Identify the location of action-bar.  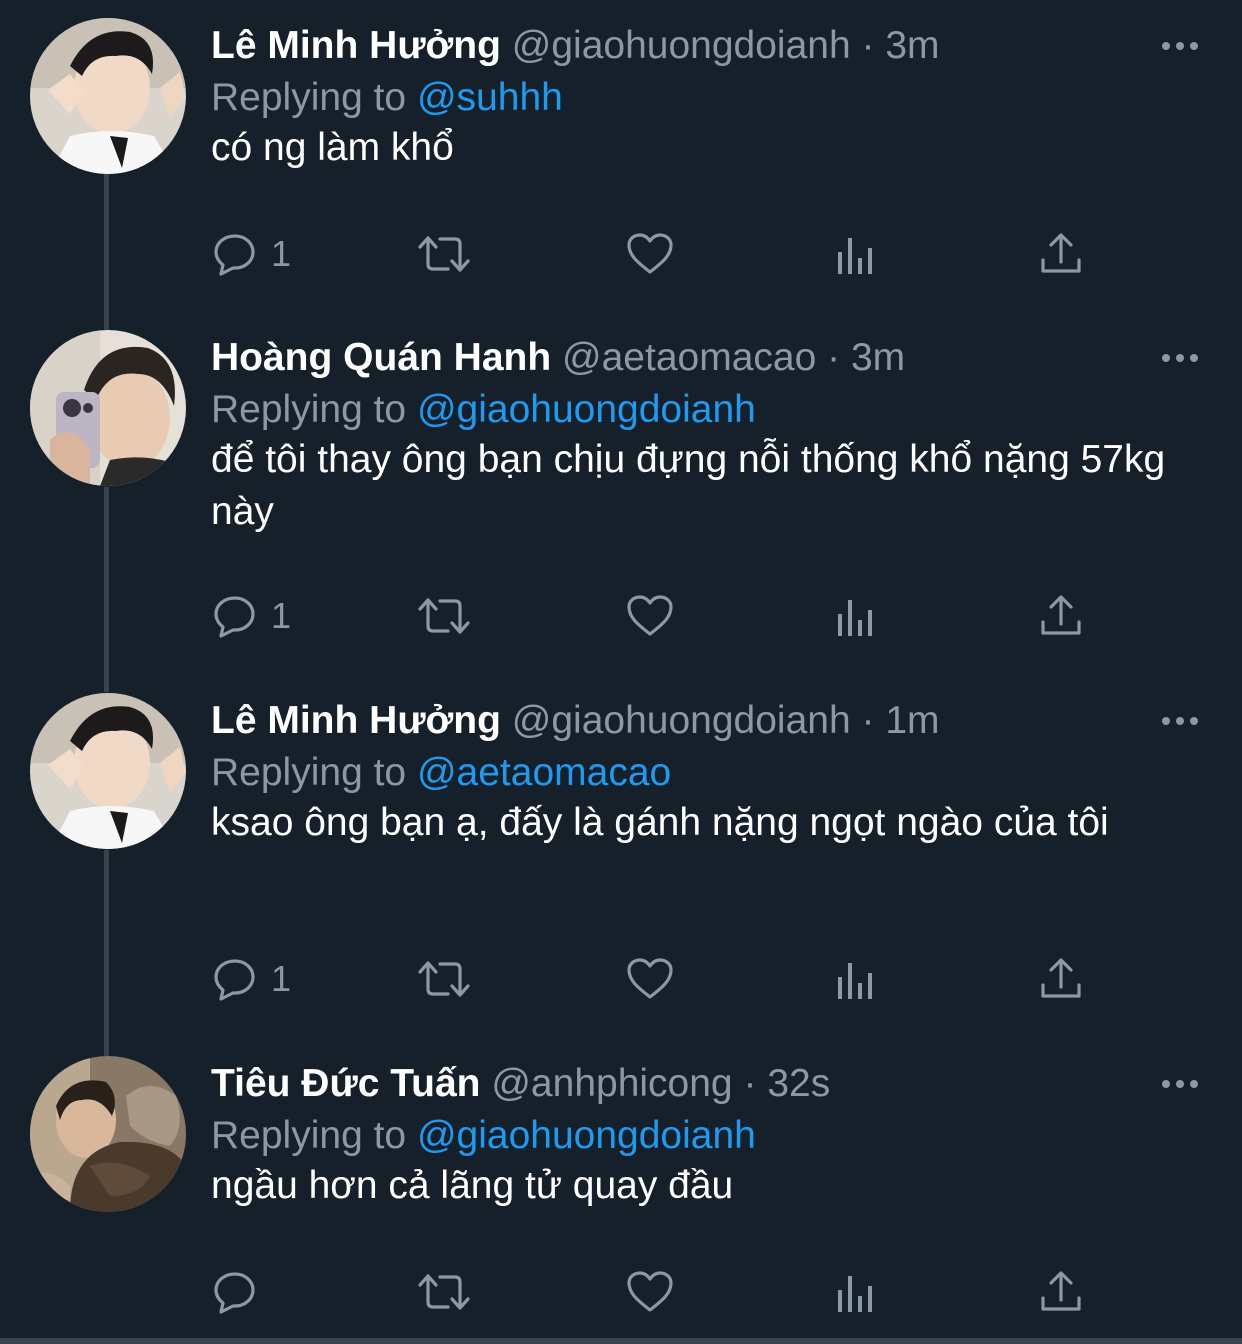
(661, 1292).